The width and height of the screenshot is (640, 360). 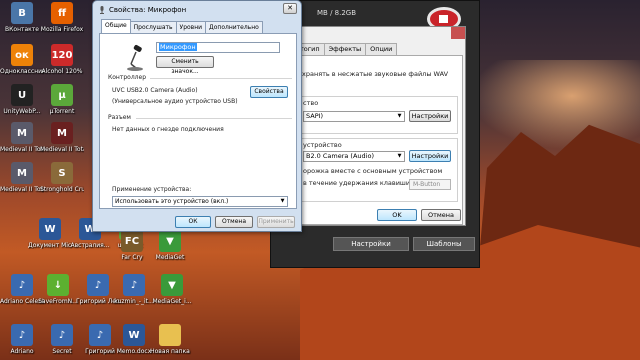 What do you see at coordinates (193, 222) in the screenshot?
I see `ok-button: ОК` at bounding box center [193, 222].